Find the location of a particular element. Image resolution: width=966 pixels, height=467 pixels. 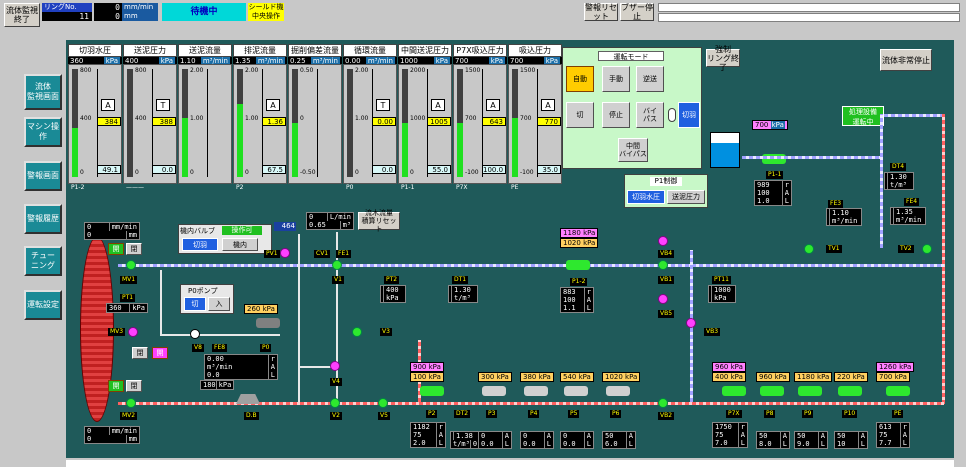

off-button: 切 is located at coordinates (580, 115).